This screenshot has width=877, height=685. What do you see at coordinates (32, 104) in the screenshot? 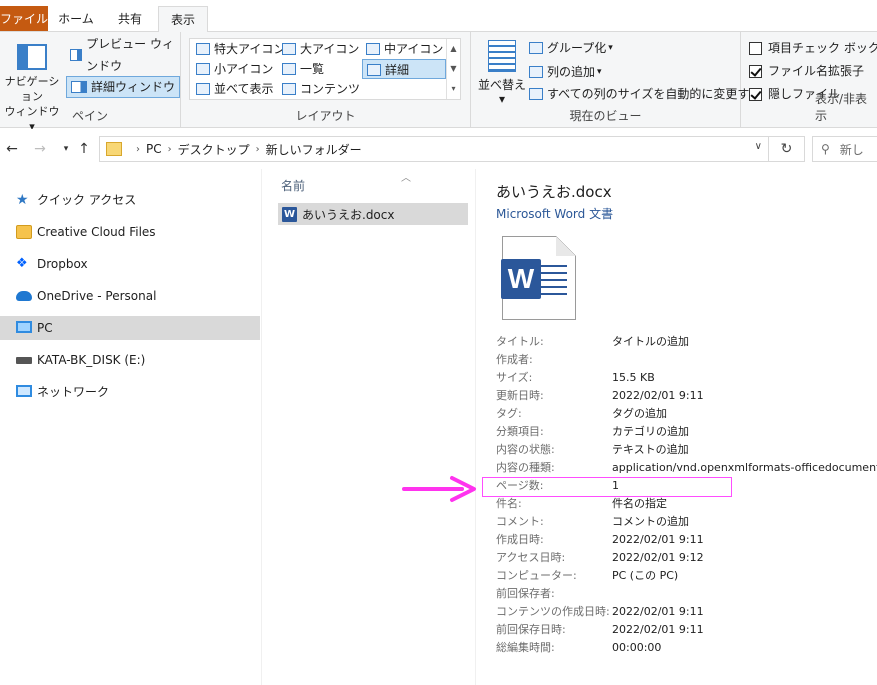
I see `navigation-pane-label: ナビゲーション ウィンドウ▾` at bounding box center [32, 104].